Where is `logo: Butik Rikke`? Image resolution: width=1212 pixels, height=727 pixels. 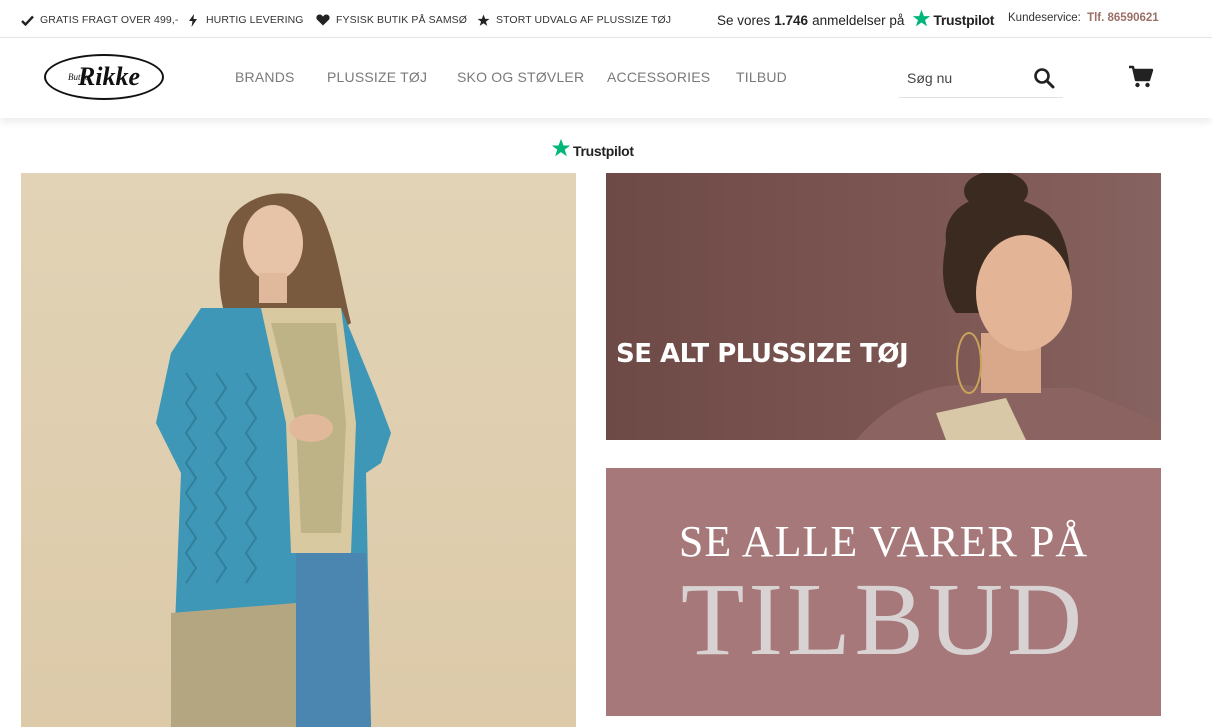 logo: Butik Rikke is located at coordinates (104, 77).